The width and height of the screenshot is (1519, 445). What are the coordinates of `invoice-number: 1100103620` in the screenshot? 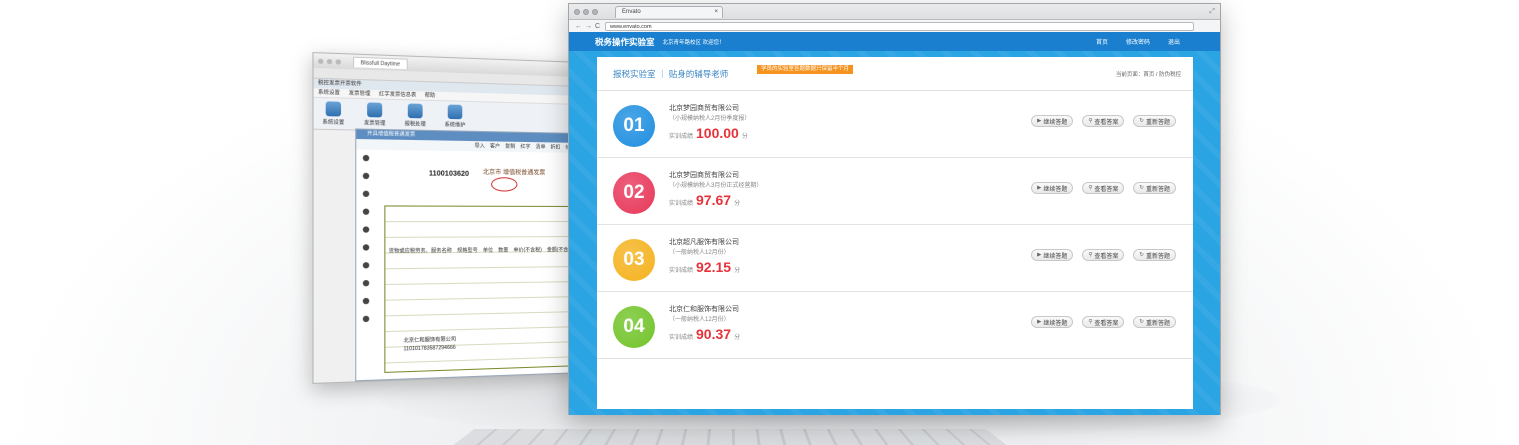 It's located at (449, 174).